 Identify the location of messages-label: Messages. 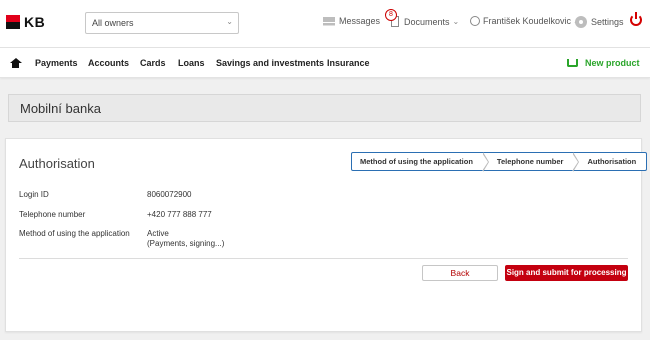
(360, 21).